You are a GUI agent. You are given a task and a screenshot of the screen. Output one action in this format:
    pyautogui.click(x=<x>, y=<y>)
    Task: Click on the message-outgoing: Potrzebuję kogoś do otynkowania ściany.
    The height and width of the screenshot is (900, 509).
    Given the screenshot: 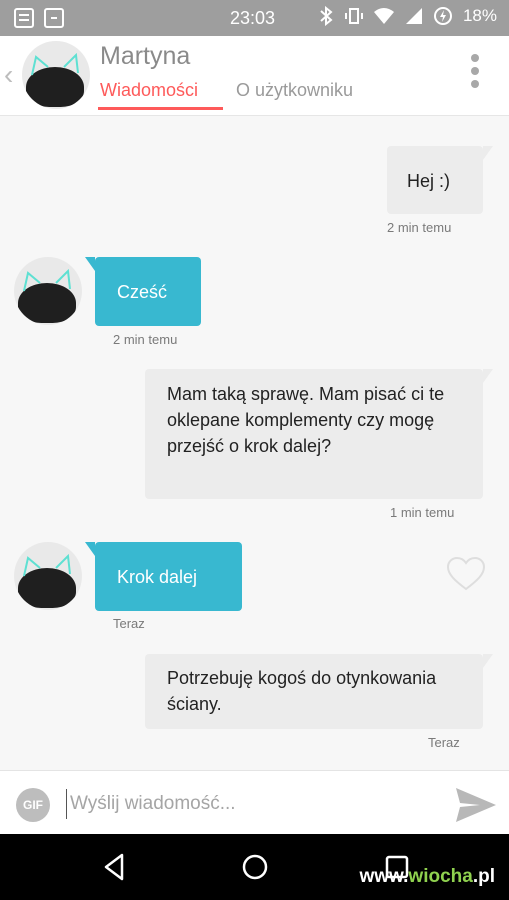 What is the action you would take?
    pyautogui.click(x=319, y=691)
    